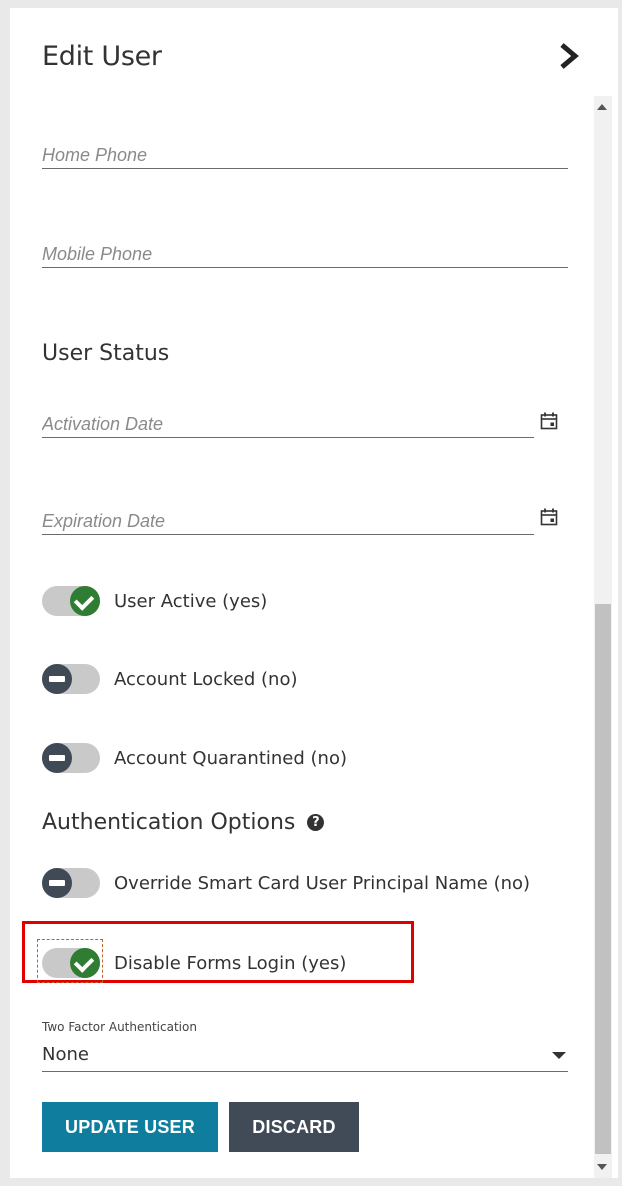 The height and width of the screenshot is (1186, 622). What do you see at coordinates (305, 1058) in the screenshot?
I see `two-factor-select: None` at bounding box center [305, 1058].